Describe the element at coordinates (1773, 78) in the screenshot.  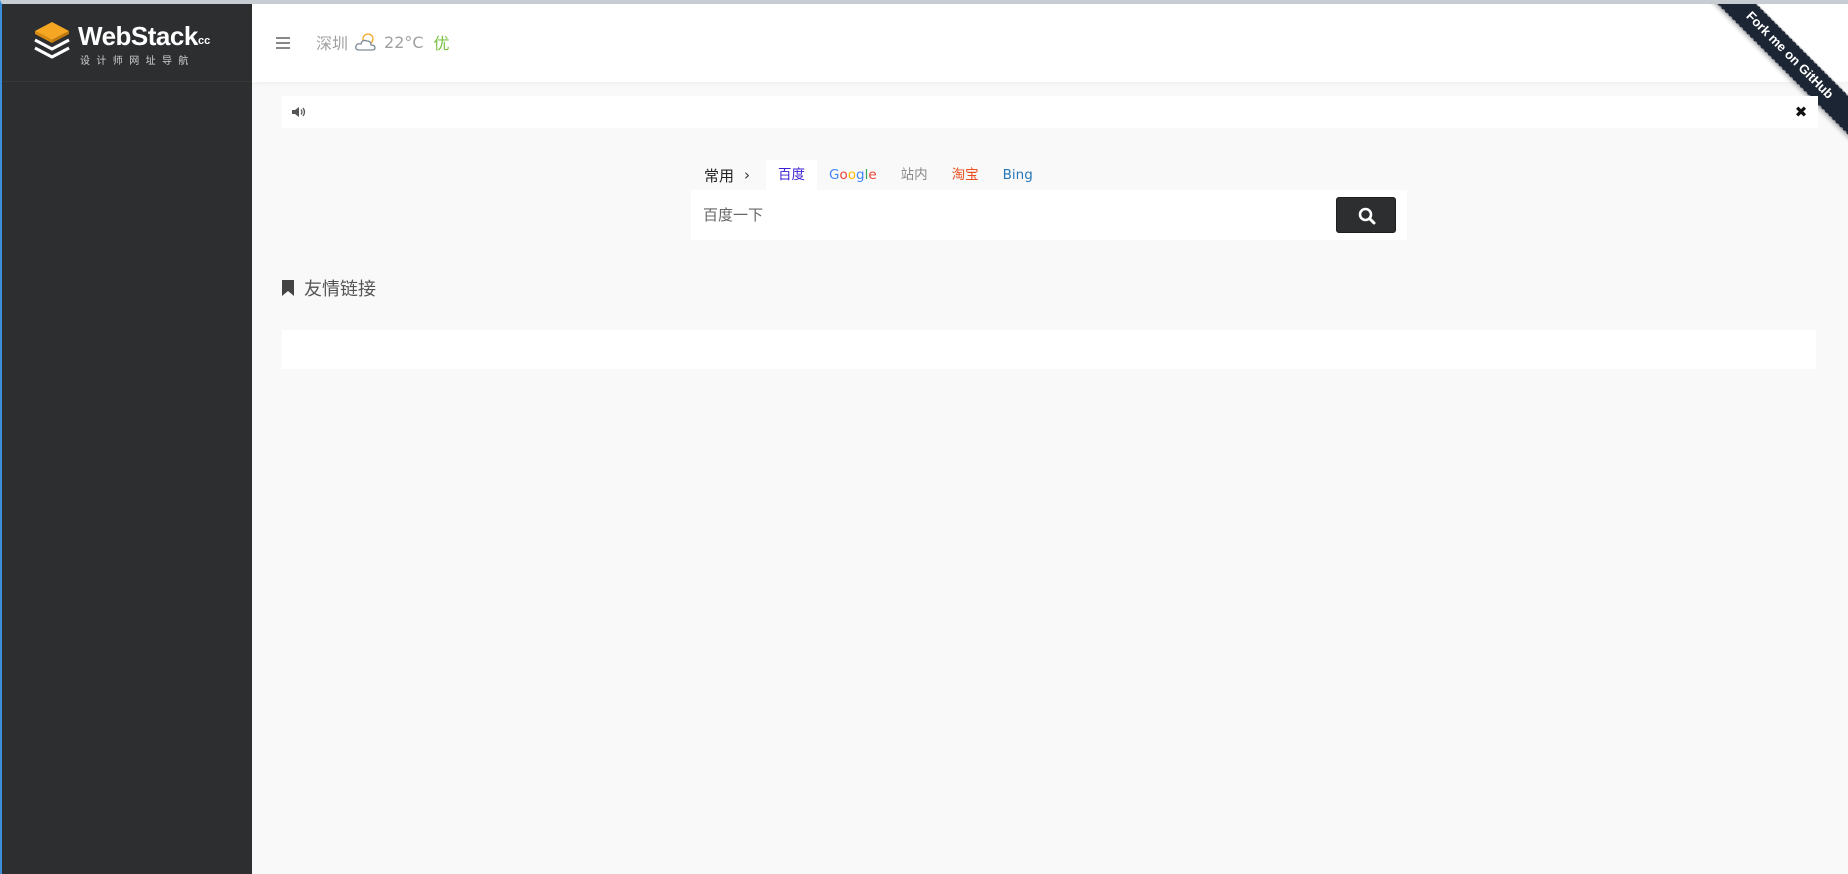
I see `github-ribbon: Fork me on GitHub` at that location.